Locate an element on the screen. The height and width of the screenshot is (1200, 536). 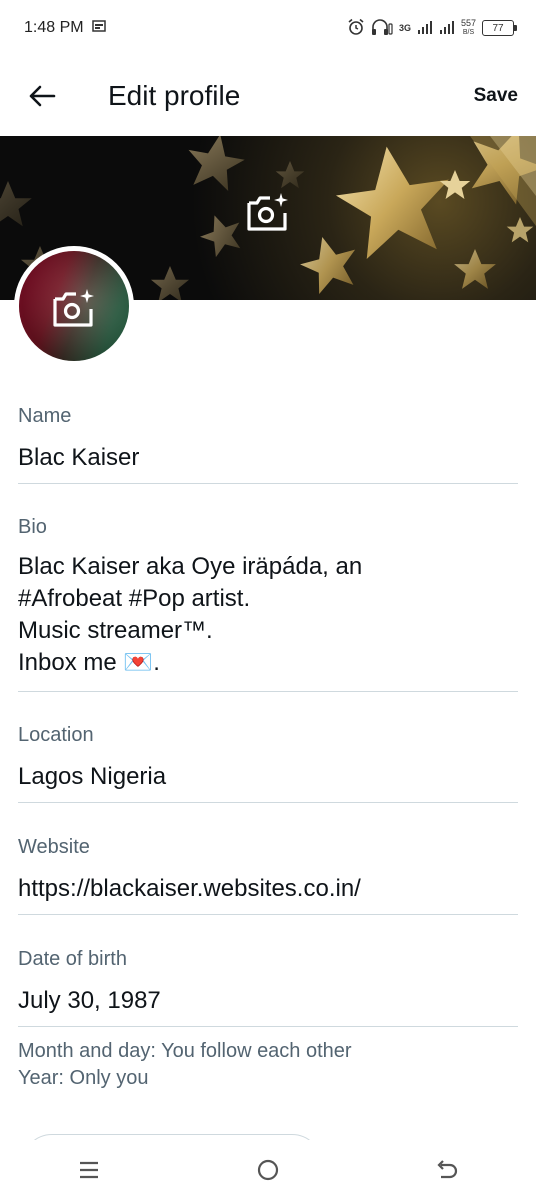
menu-icon is located at coordinates (89, 1170).